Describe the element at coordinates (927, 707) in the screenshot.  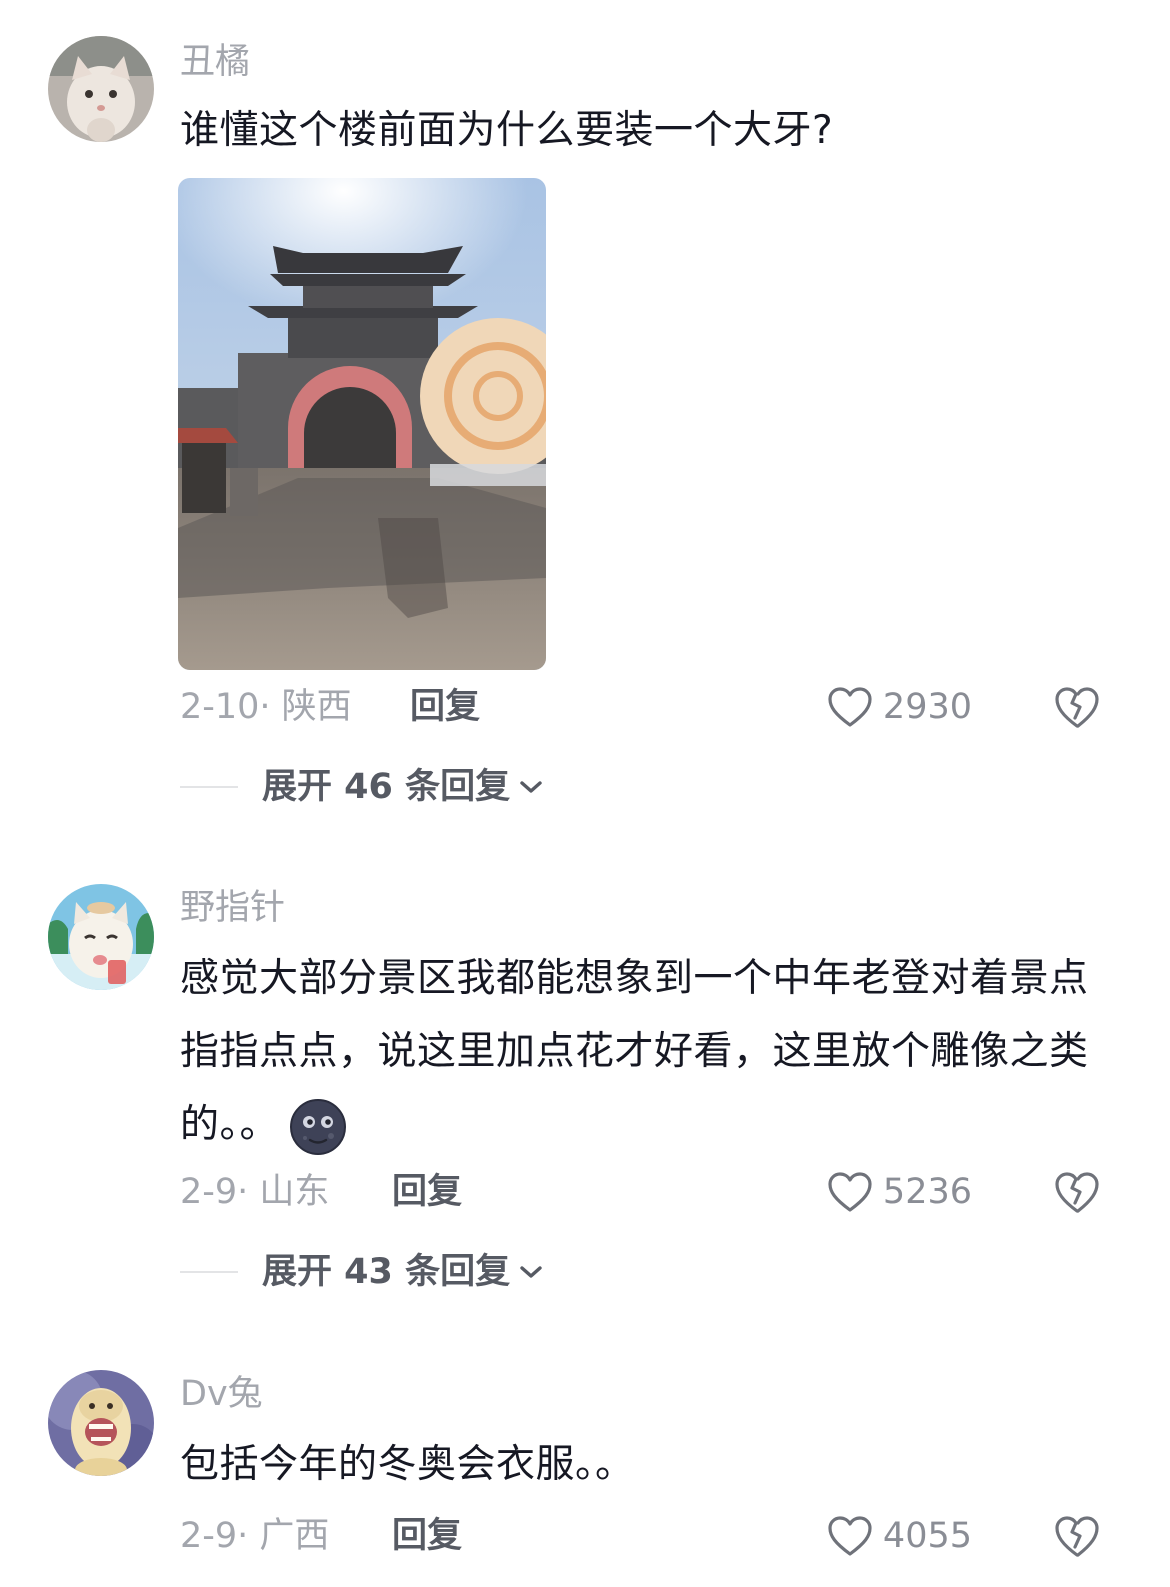
I see `like-count: 2930` at that location.